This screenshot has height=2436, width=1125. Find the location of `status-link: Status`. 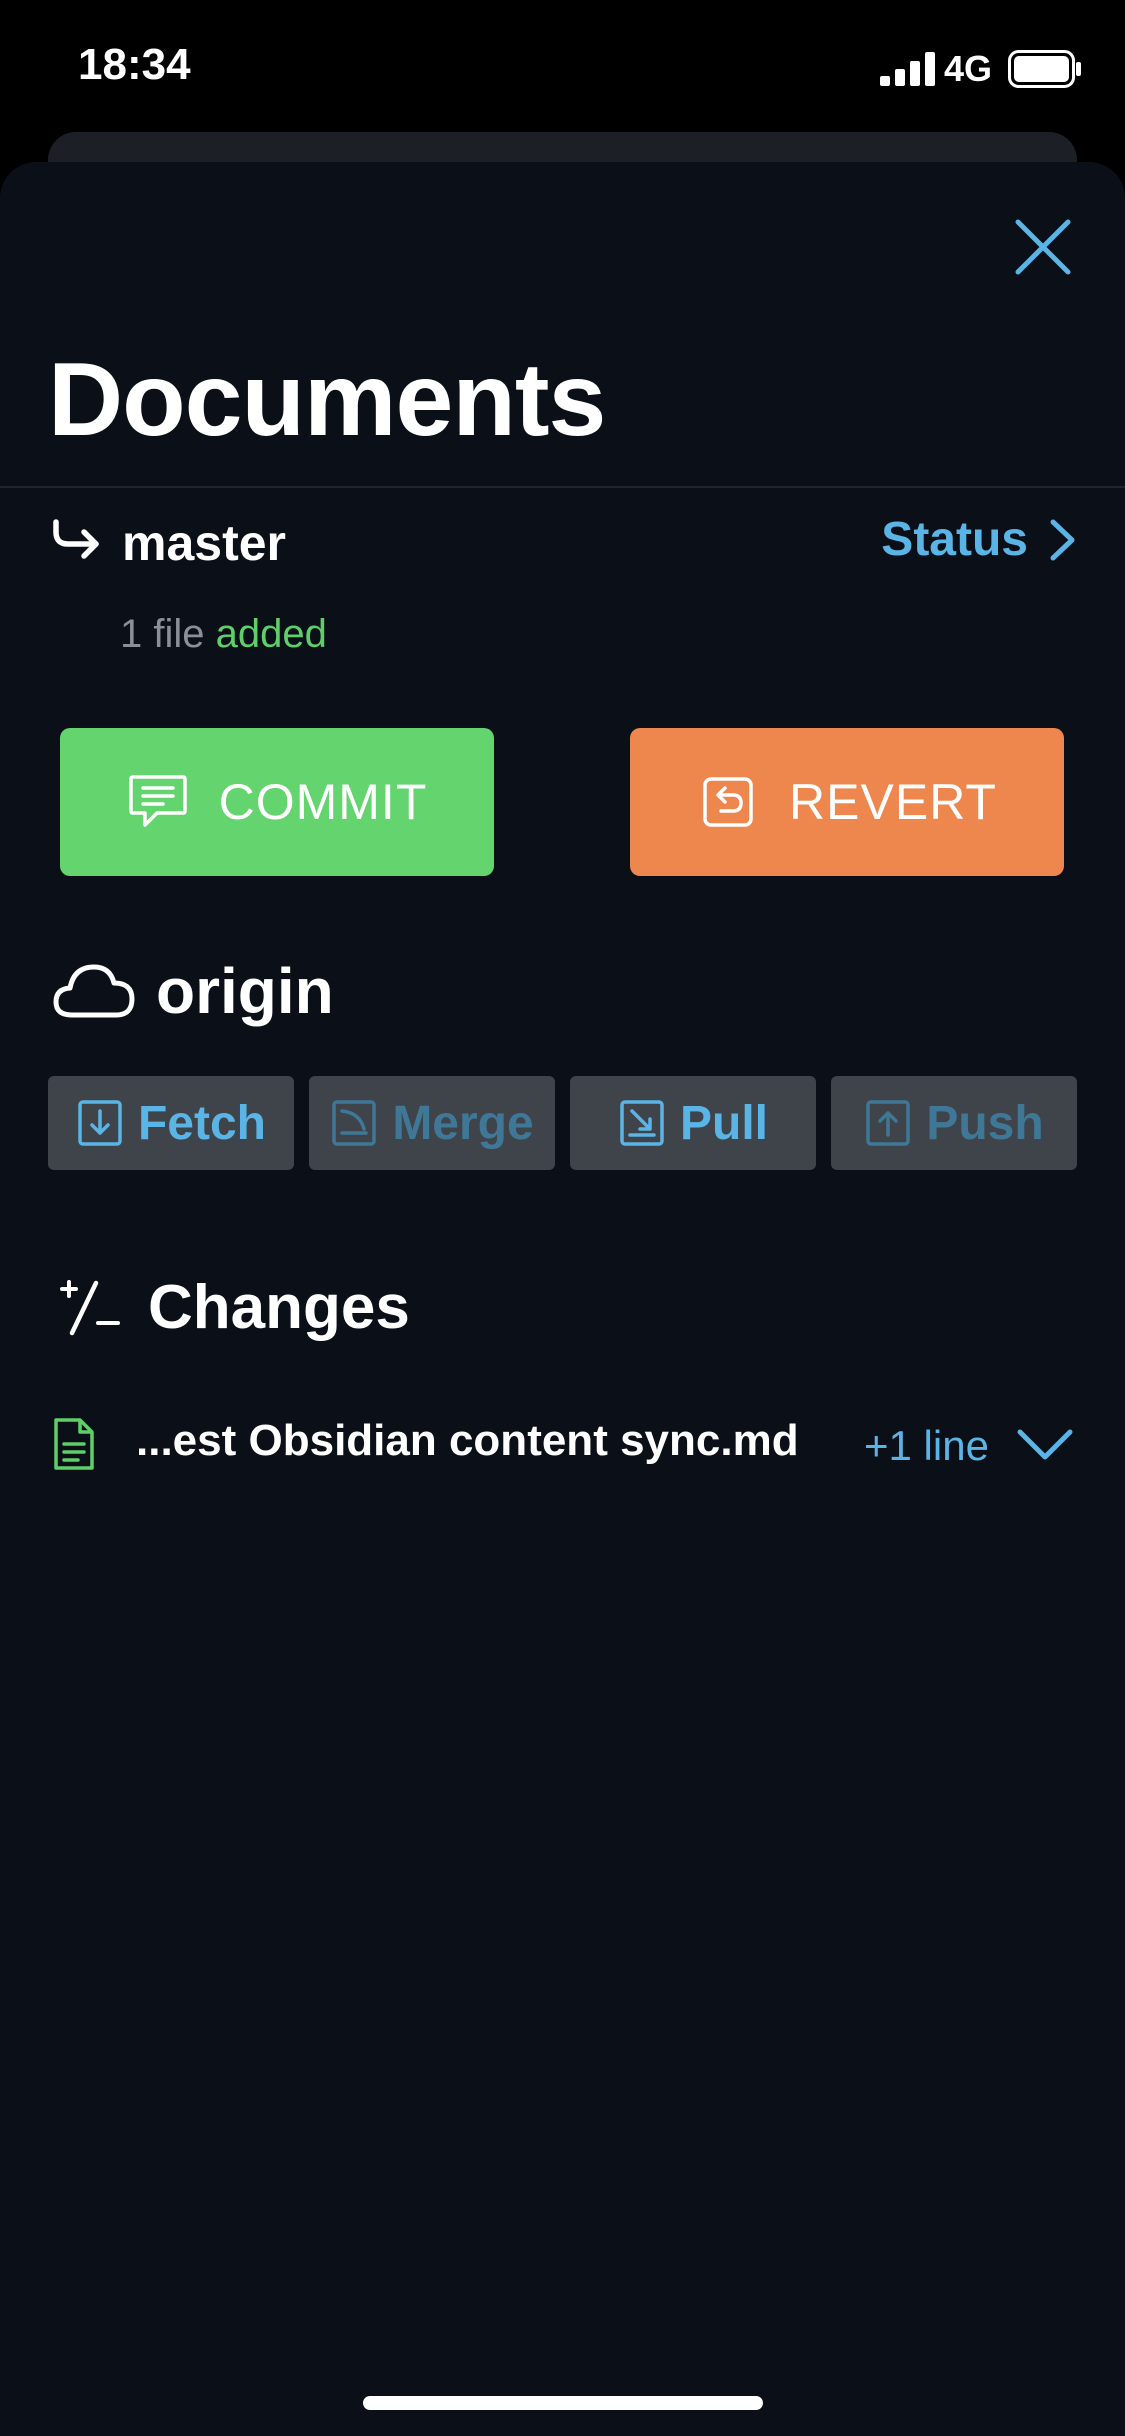

status-link: Status is located at coordinates (979, 539).